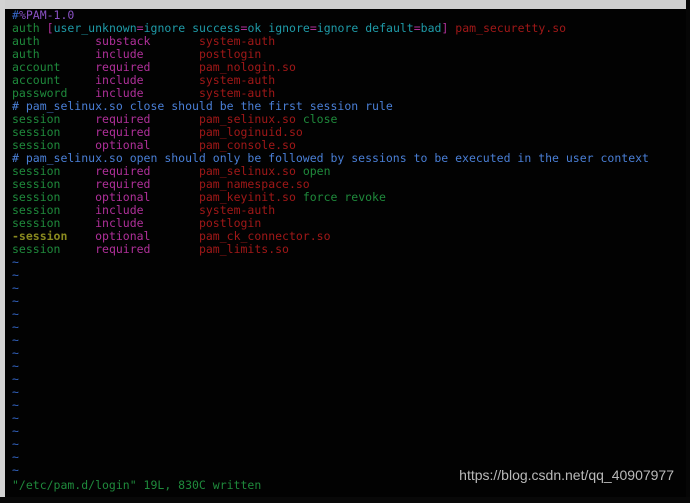 The width and height of the screenshot is (690, 503). Describe the element at coordinates (95, 28) in the screenshot. I see `param-key: user_unknown` at that location.